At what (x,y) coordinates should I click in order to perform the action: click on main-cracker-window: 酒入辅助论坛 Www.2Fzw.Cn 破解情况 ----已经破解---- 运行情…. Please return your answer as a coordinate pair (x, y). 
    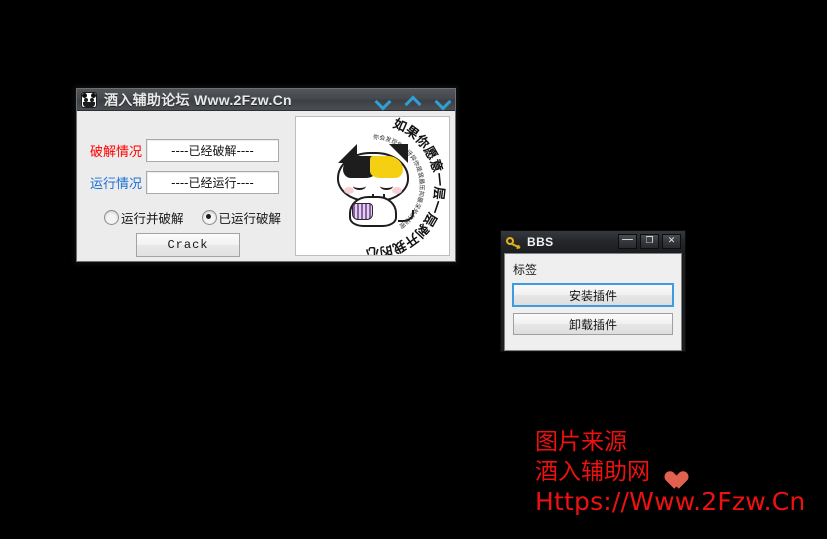
    Looking at the image, I should click on (266, 175).